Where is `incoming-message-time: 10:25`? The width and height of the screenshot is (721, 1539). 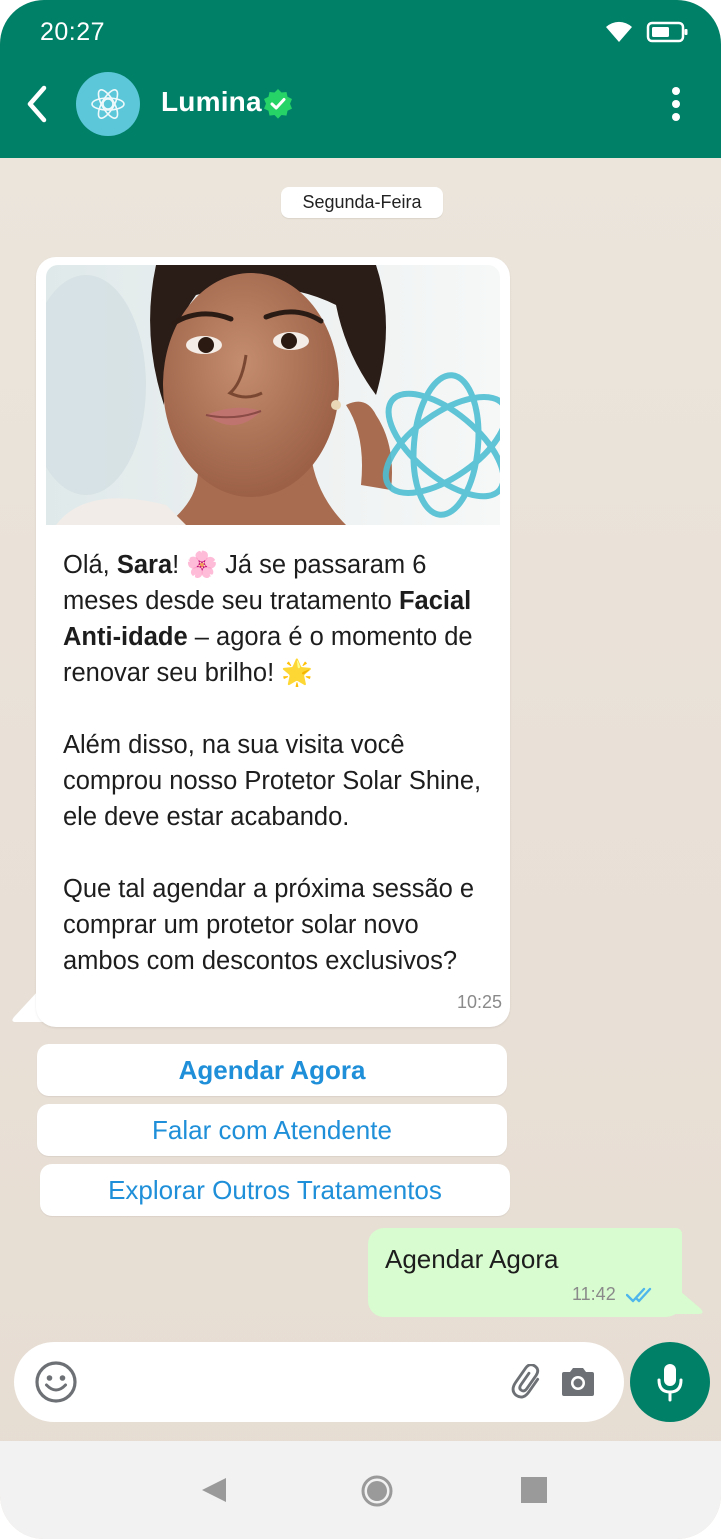 incoming-message-time: 10:25 is located at coordinates (479, 1002).